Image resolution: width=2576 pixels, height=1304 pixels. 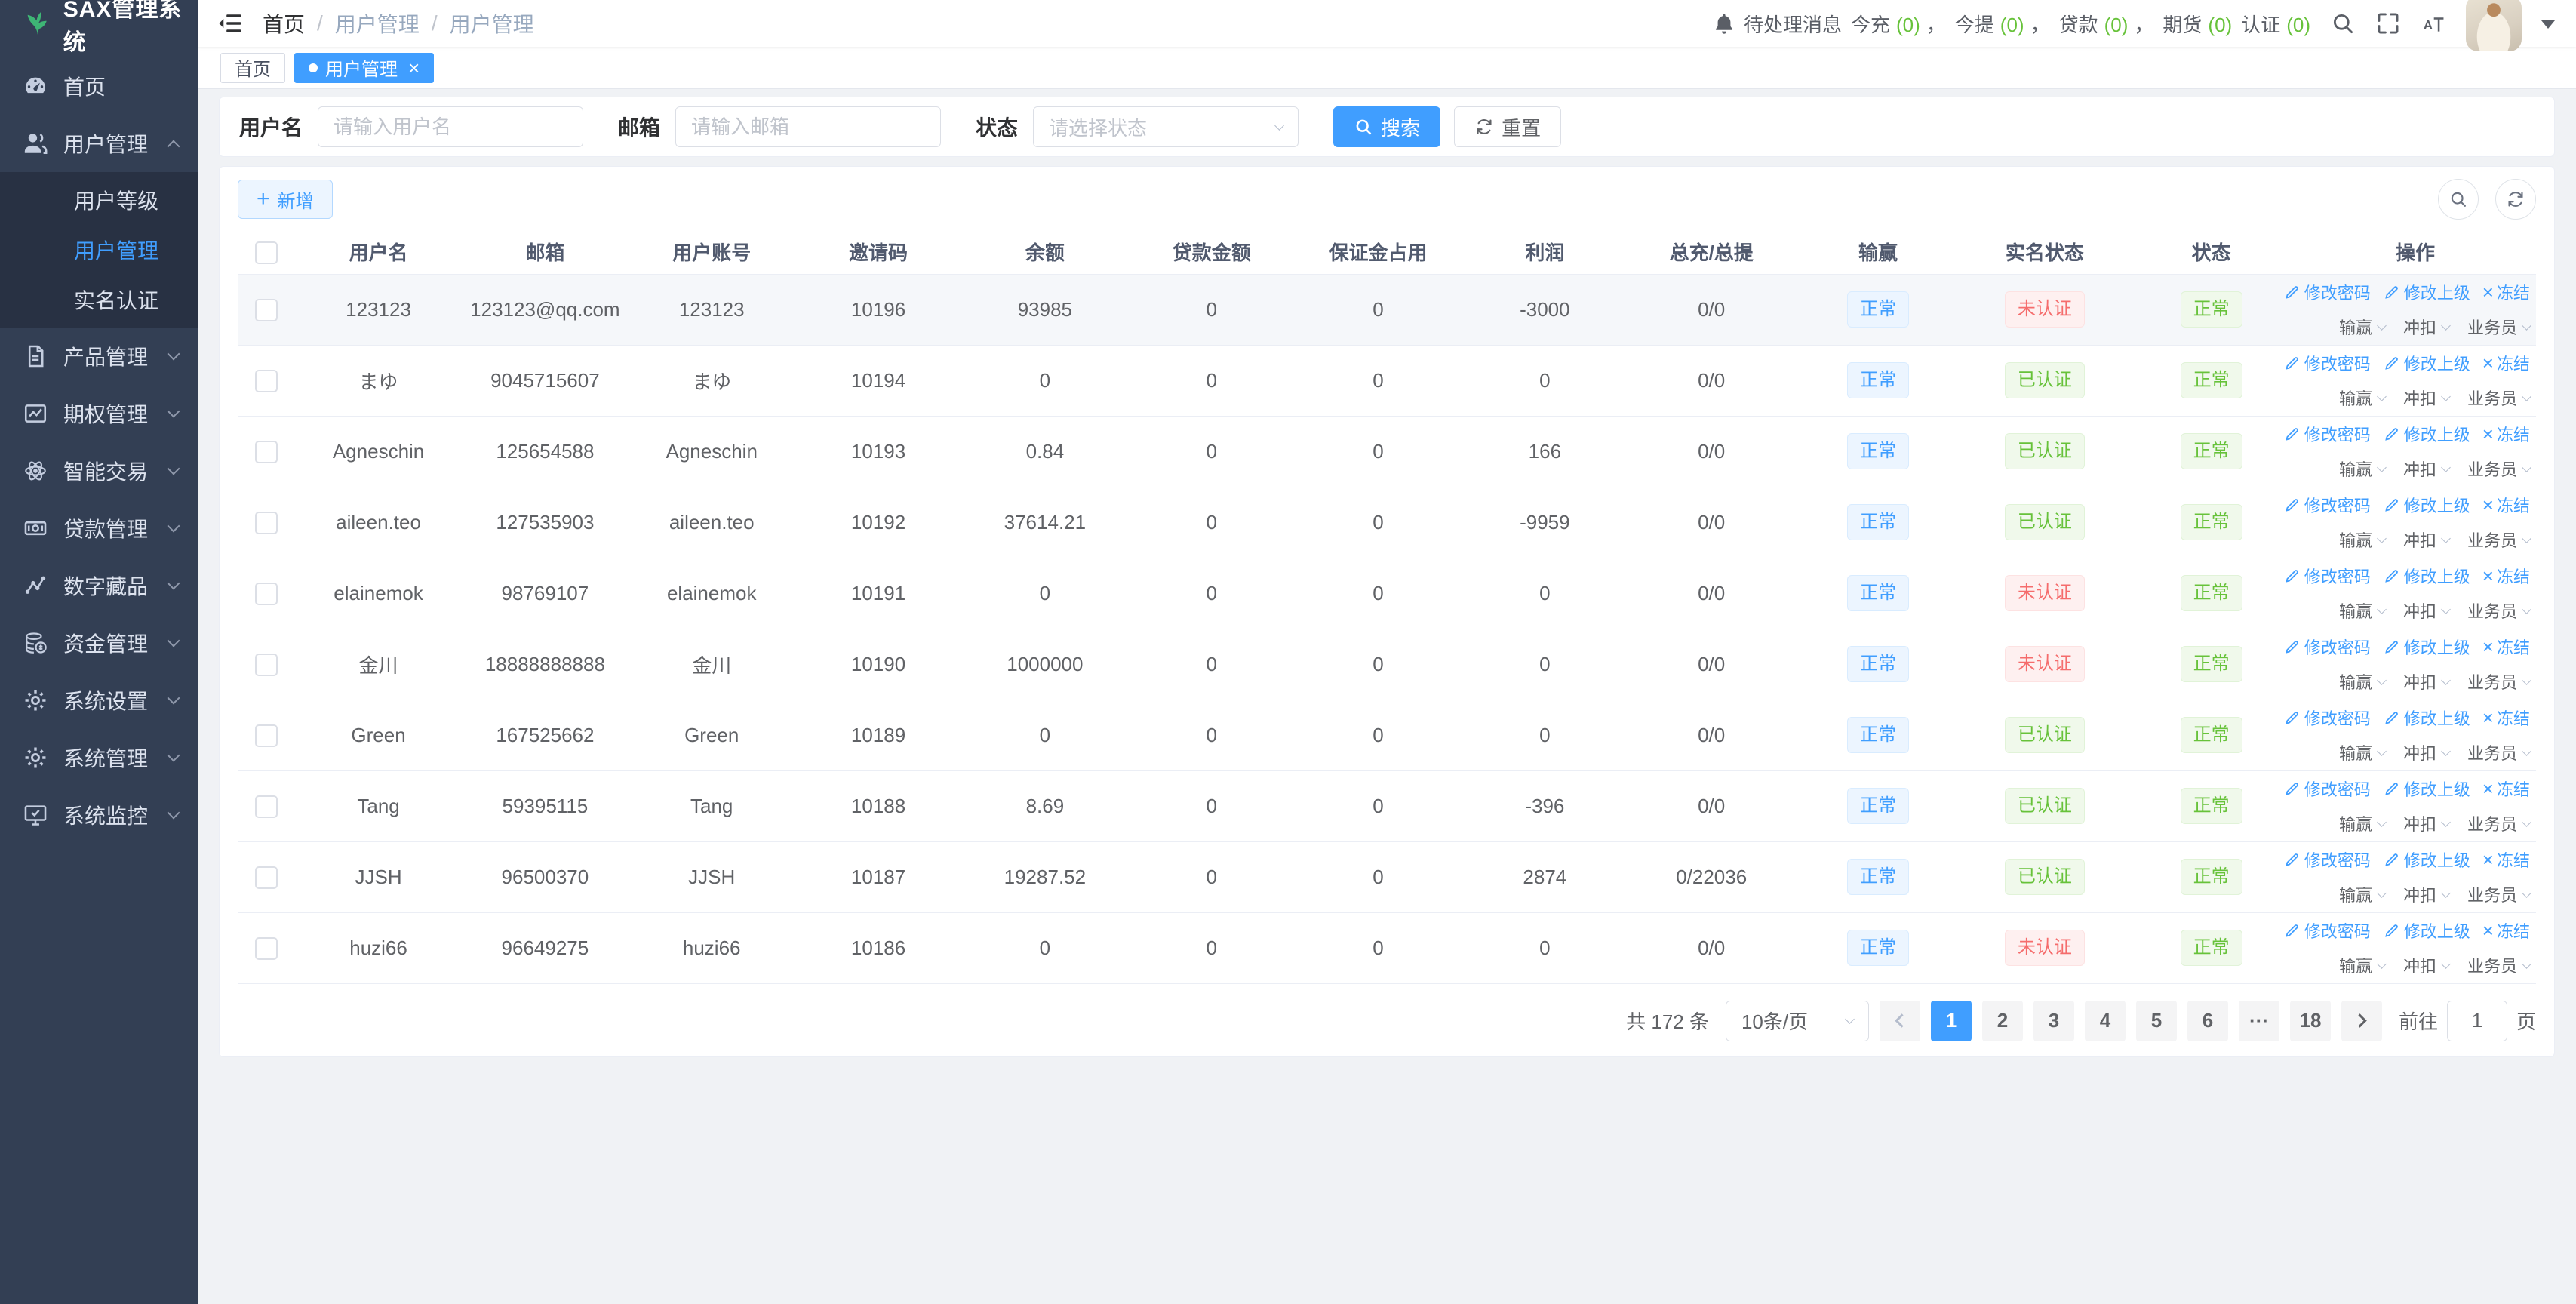 What do you see at coordinates (99, 86) in the screenshot?
I see `sidebar-item-0: 首页` at bounding box center [99, 86].